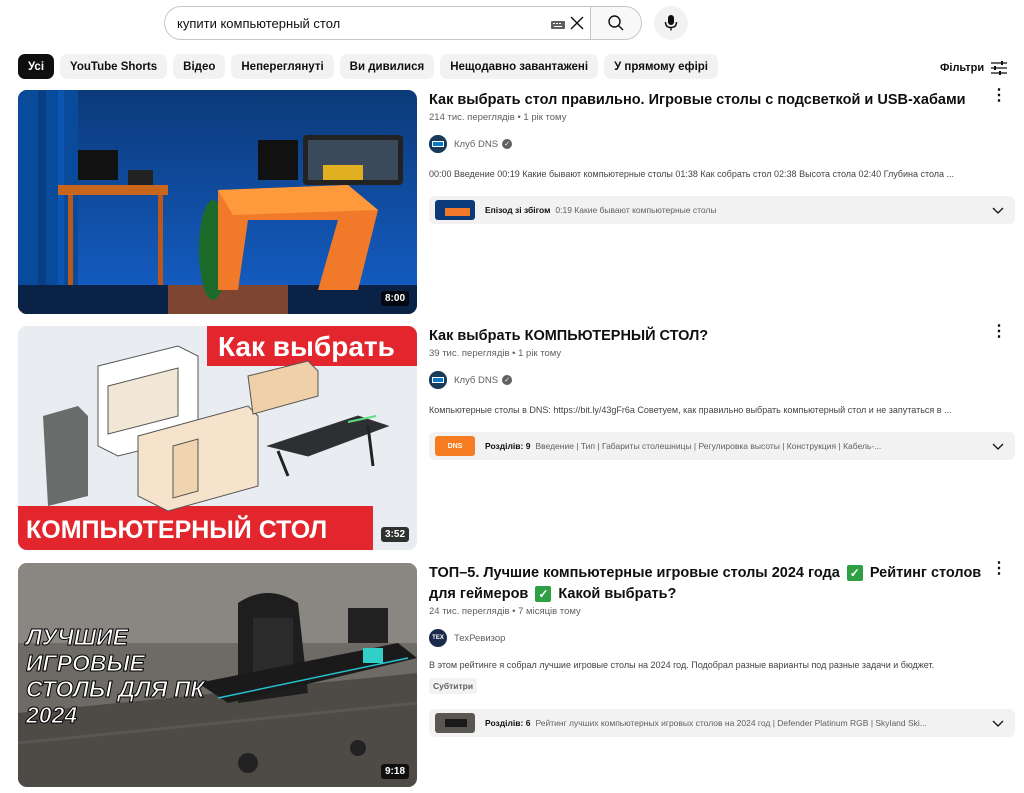 Image resolution: width=1024 pixels, height=793 pixels. What do you see at coordinates (636, 210) in the screenshot?
I see `chapter-text: 0:19 Какие бывают компьютерные столы` at bounding box center [636, 210].